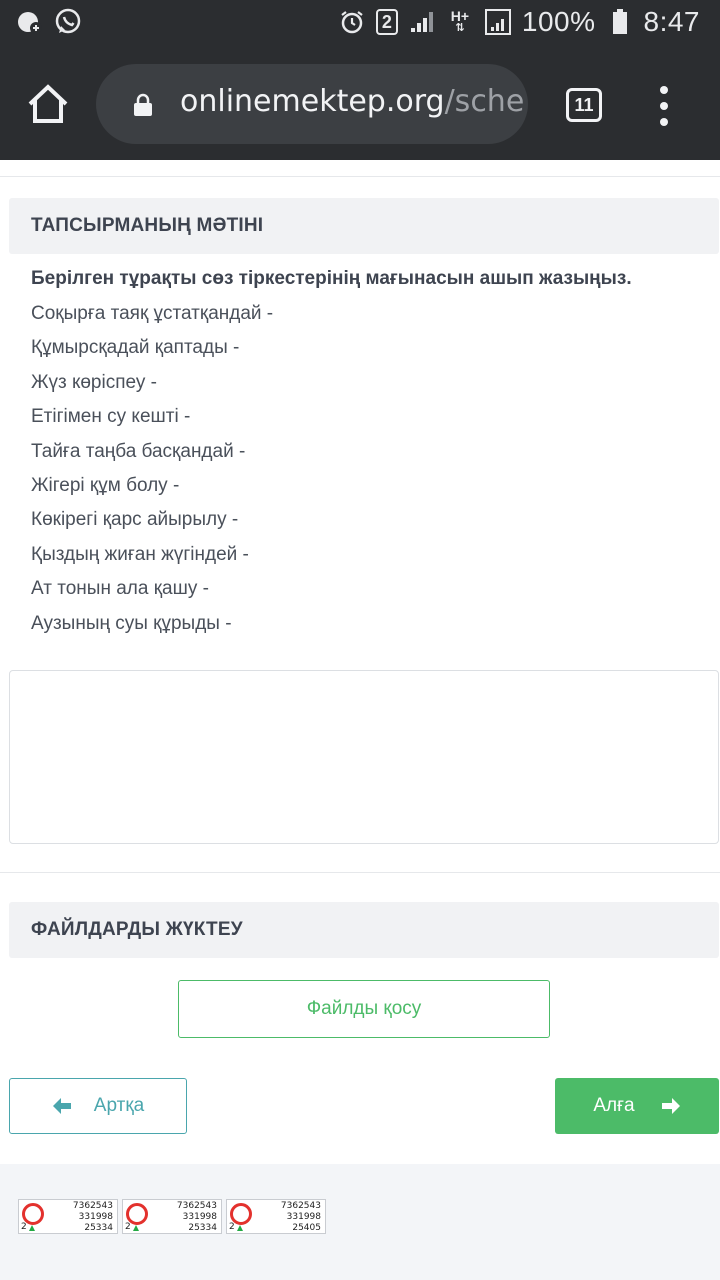 Image resolution: width=720 pixels, height=1280 pixels. I want to click on task-item: Көкірегі қарс айырылу -, so click(135, 520).